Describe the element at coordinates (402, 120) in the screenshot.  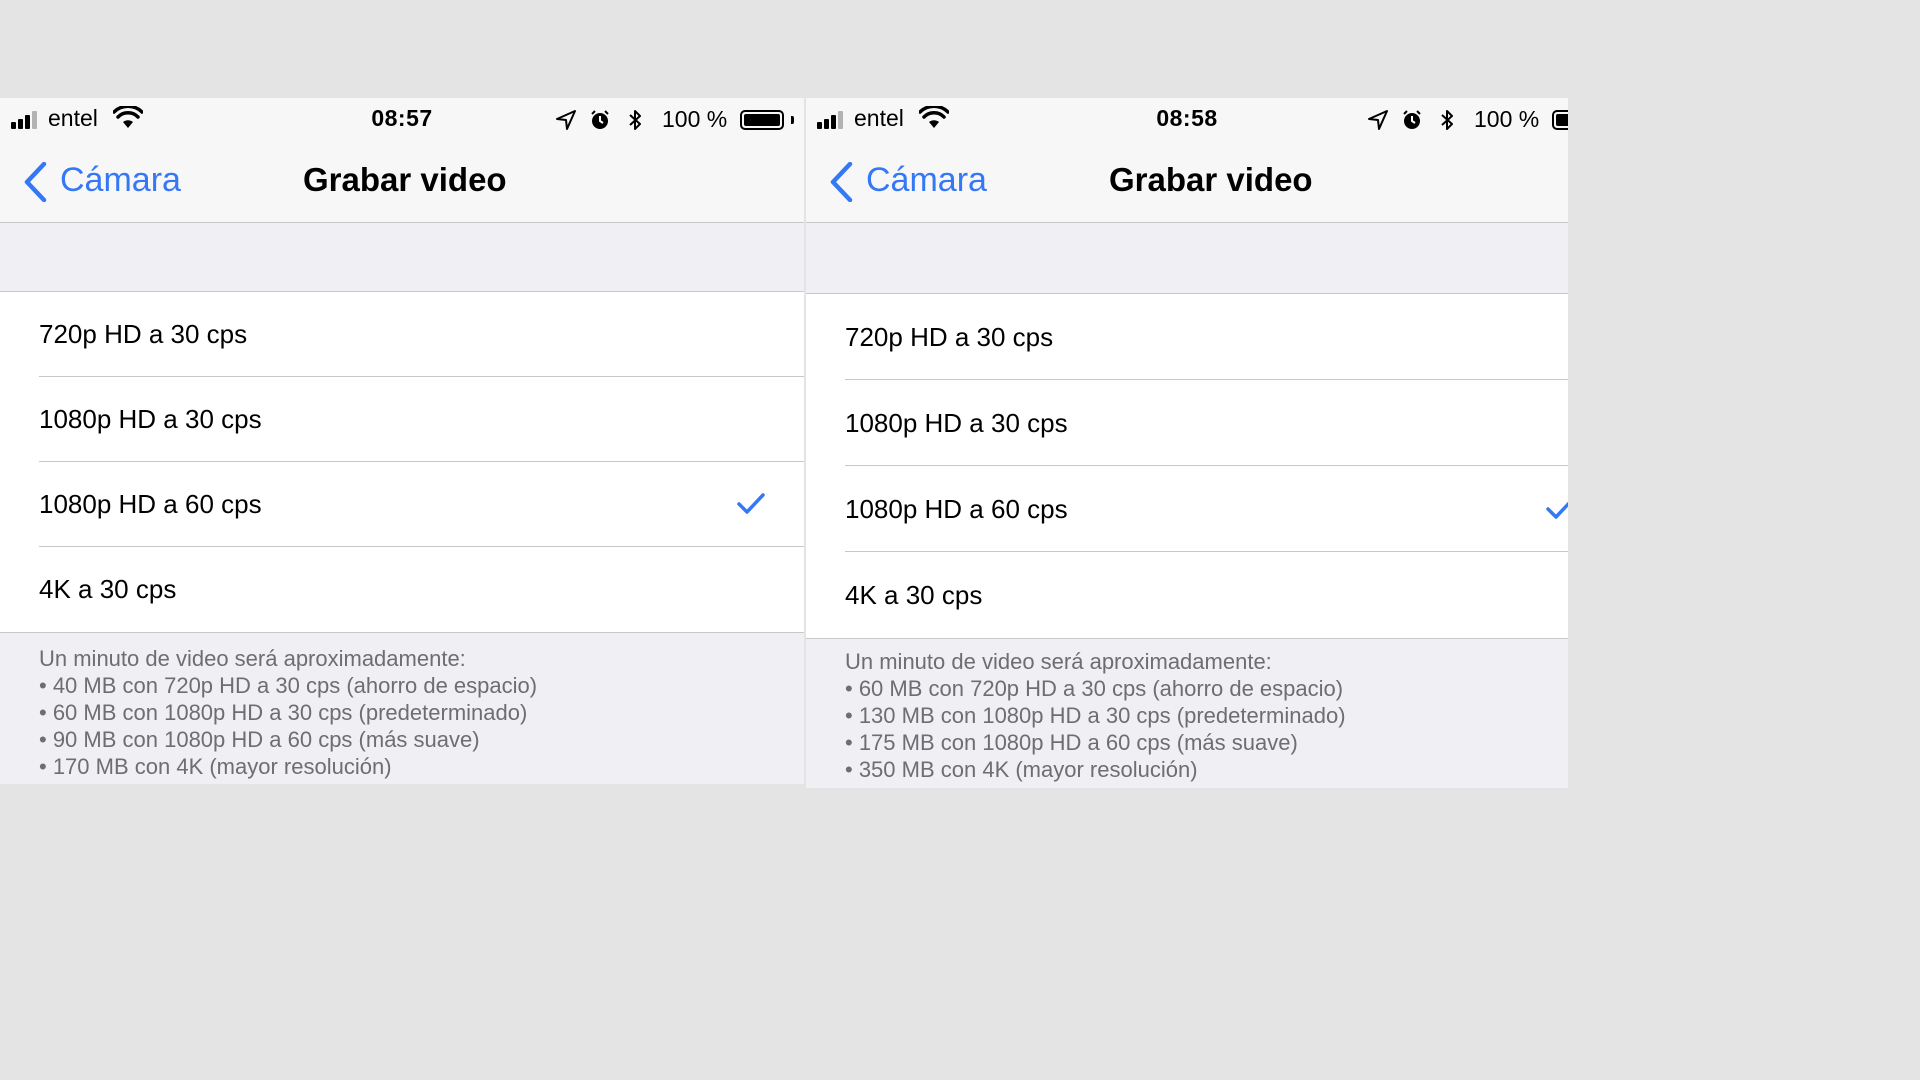
I see `status-bar: entel 08:57 100 %` at that location.